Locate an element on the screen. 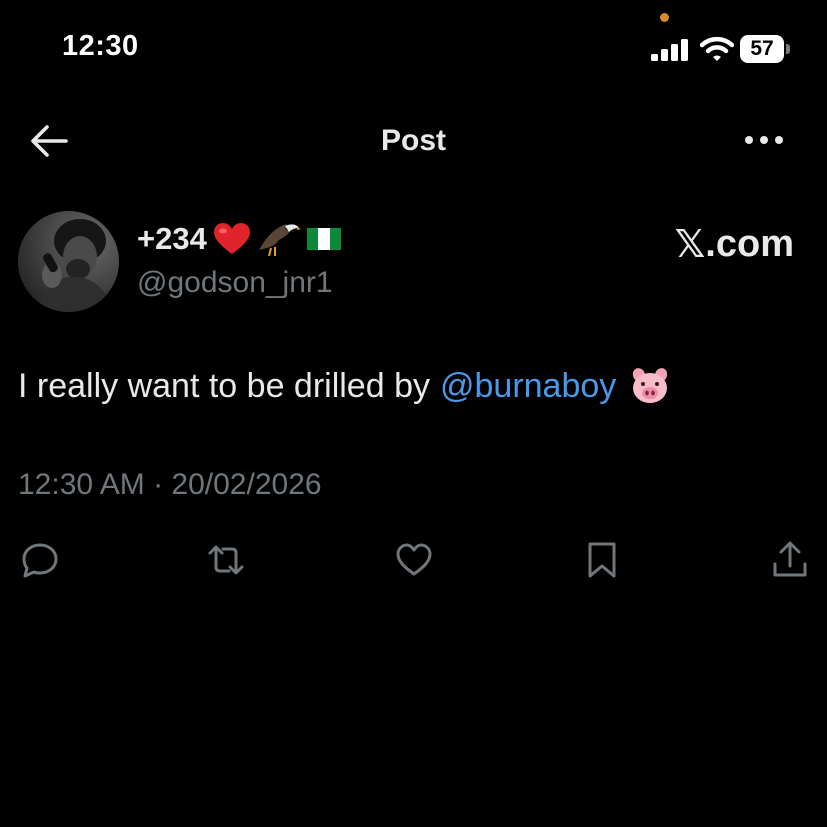  battery-indicator: 57 is located at coordinates (766, 49).